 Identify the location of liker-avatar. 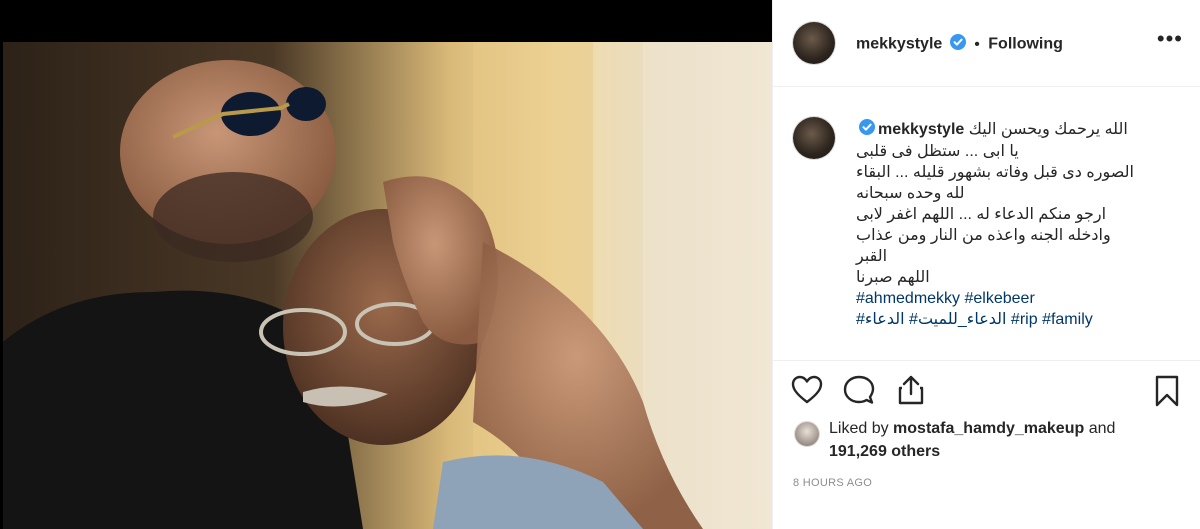
(807, 434).